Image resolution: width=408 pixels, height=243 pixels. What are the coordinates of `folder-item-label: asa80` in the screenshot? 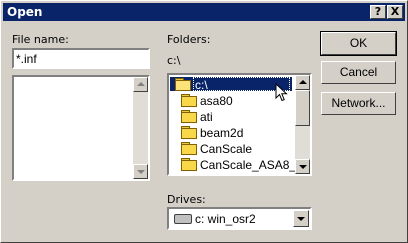 It's located at (216, 101).